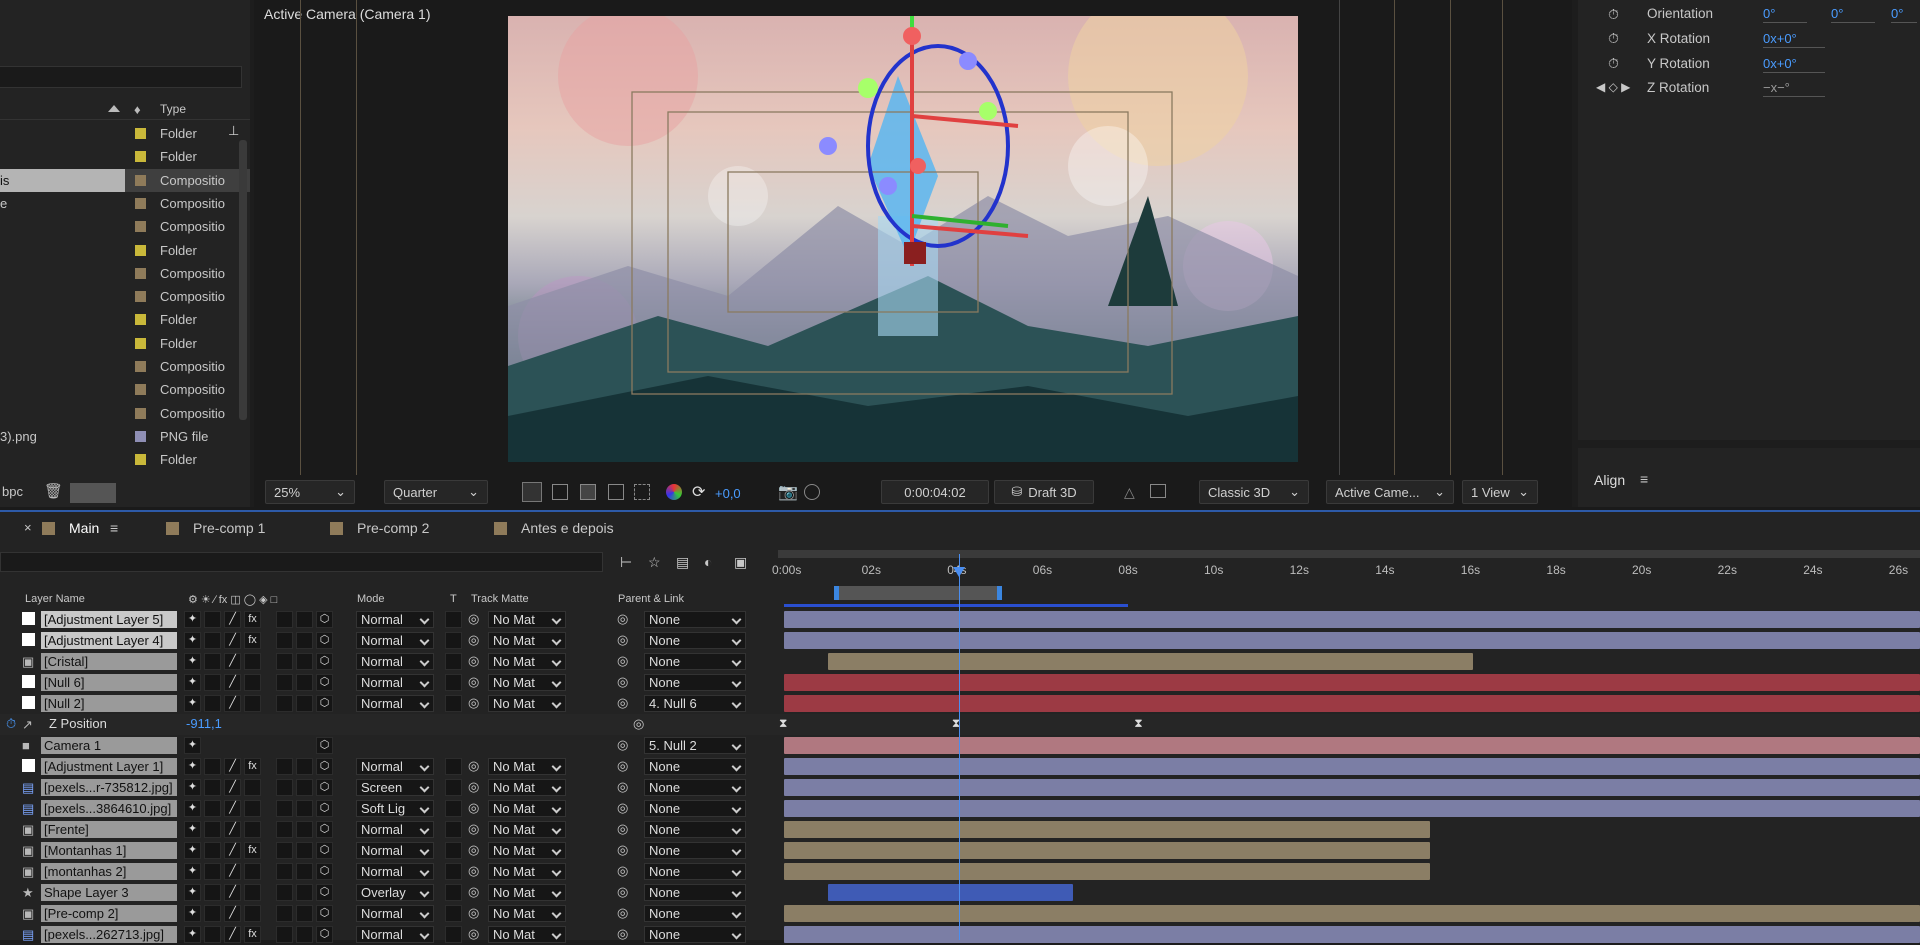 This screenshot has height=945, width=1920. Describe the element at coordinates (1254, 492) in the screenshot. I see `renderer-dropdown: Classic 3D ⌄` at that location.